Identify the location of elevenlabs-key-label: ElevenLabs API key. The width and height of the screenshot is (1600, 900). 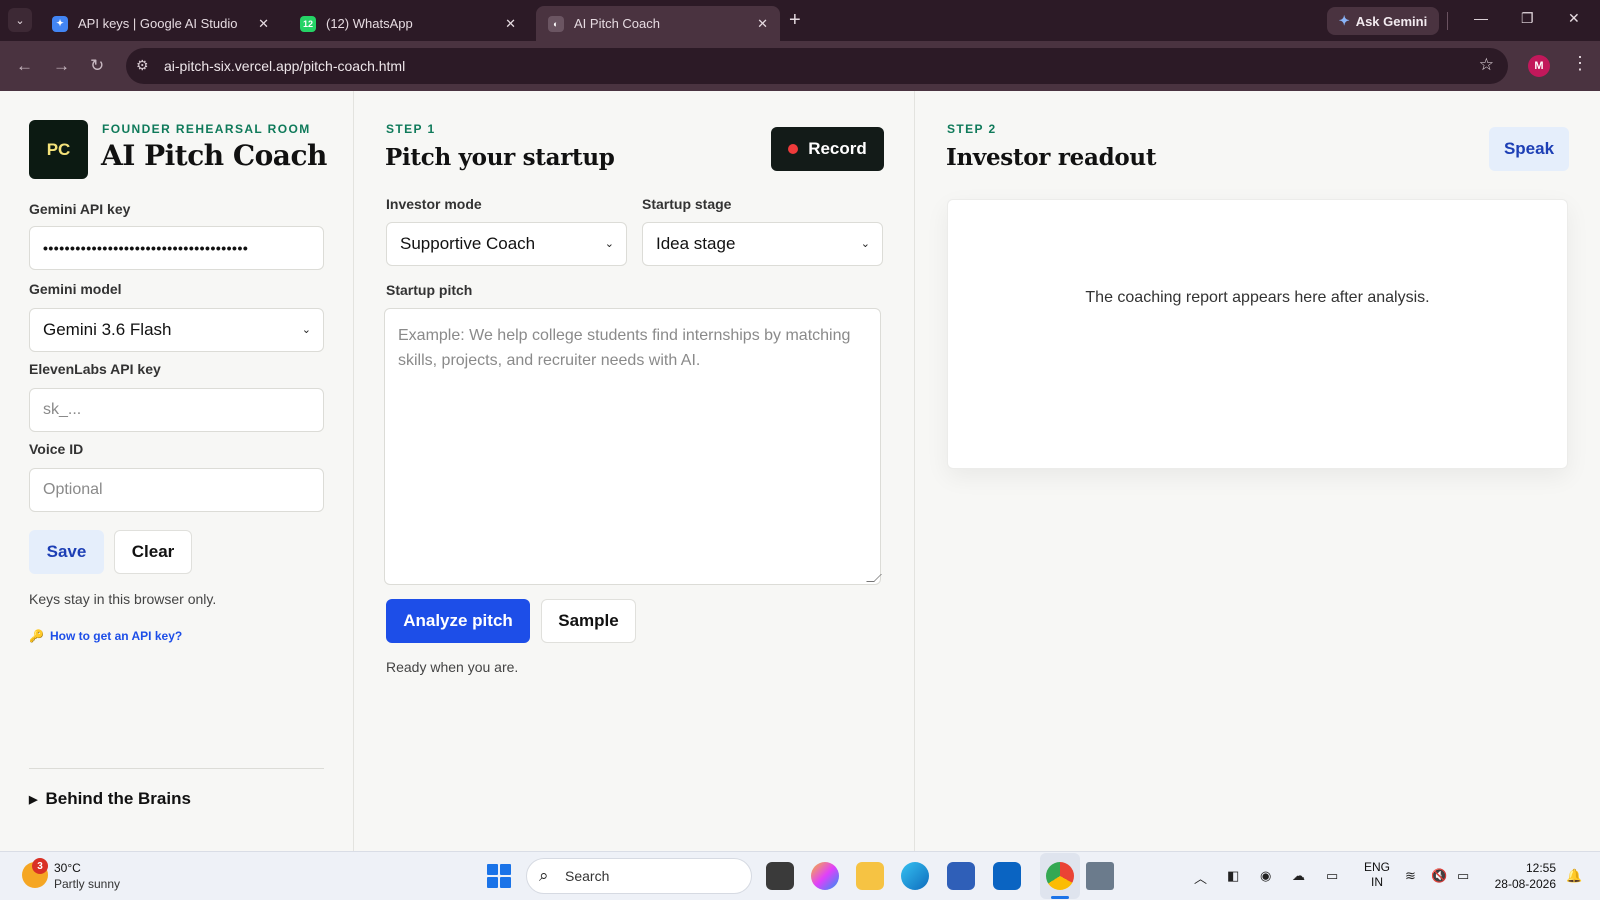
(95, 369).